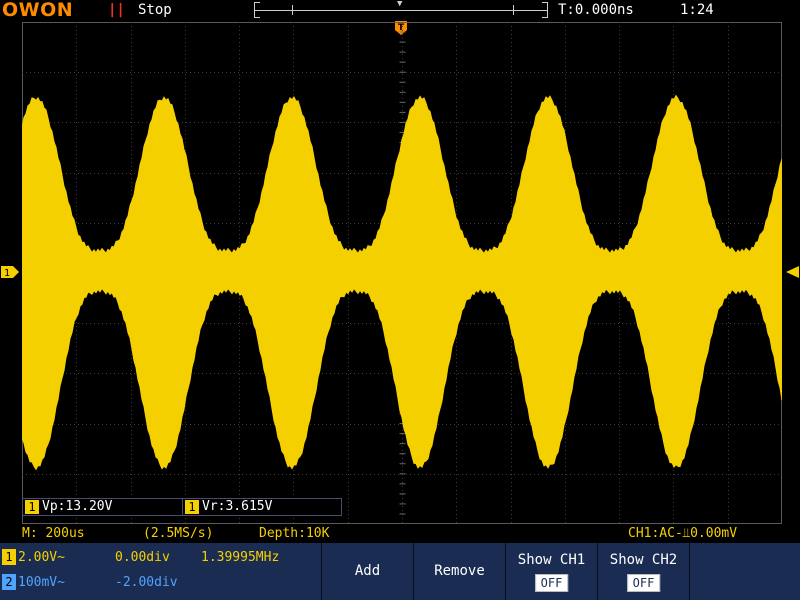 The width and height of the screenshot is (800, 600). What do you see at coordinates (178, 533) in the screenshot?
I see `sample-rate: (2.5MS/s)` at bounding box center [178, 533].